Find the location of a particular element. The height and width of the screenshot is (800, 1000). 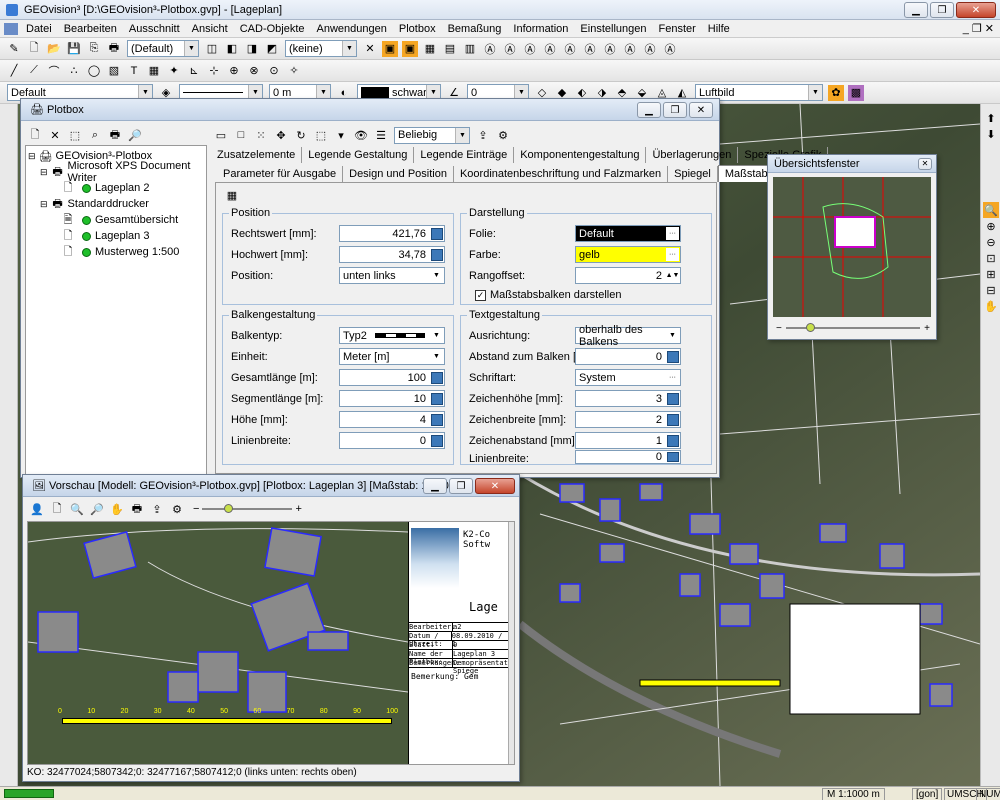

zoom-plus-icon: + is located at coordinates (927, 328).